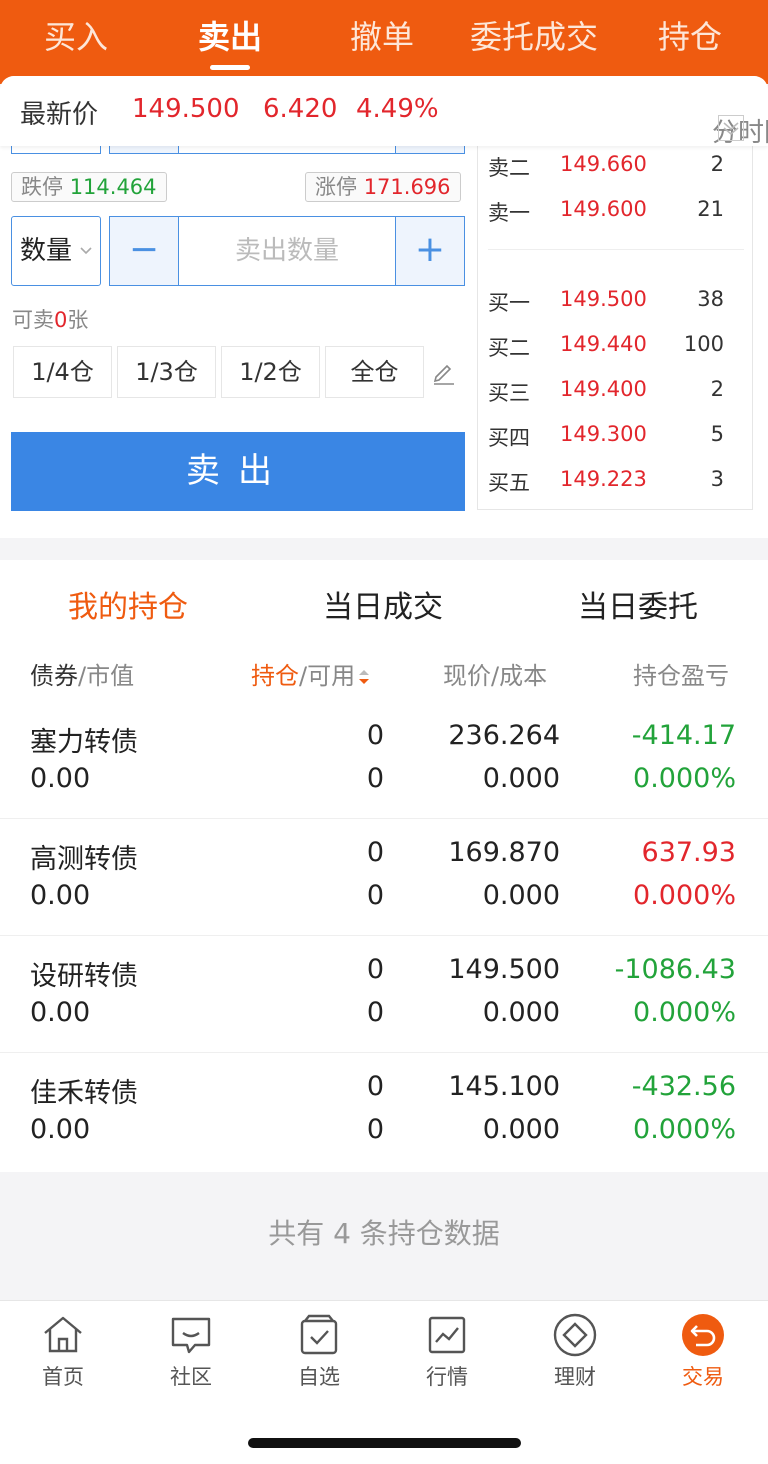 The width and height of the screenshot is (768, 1464). What do you see at coordinates (383, 604) in the screenshot?
I see `tab-today-trades: 当日成交` at bounding box center [383, 604].